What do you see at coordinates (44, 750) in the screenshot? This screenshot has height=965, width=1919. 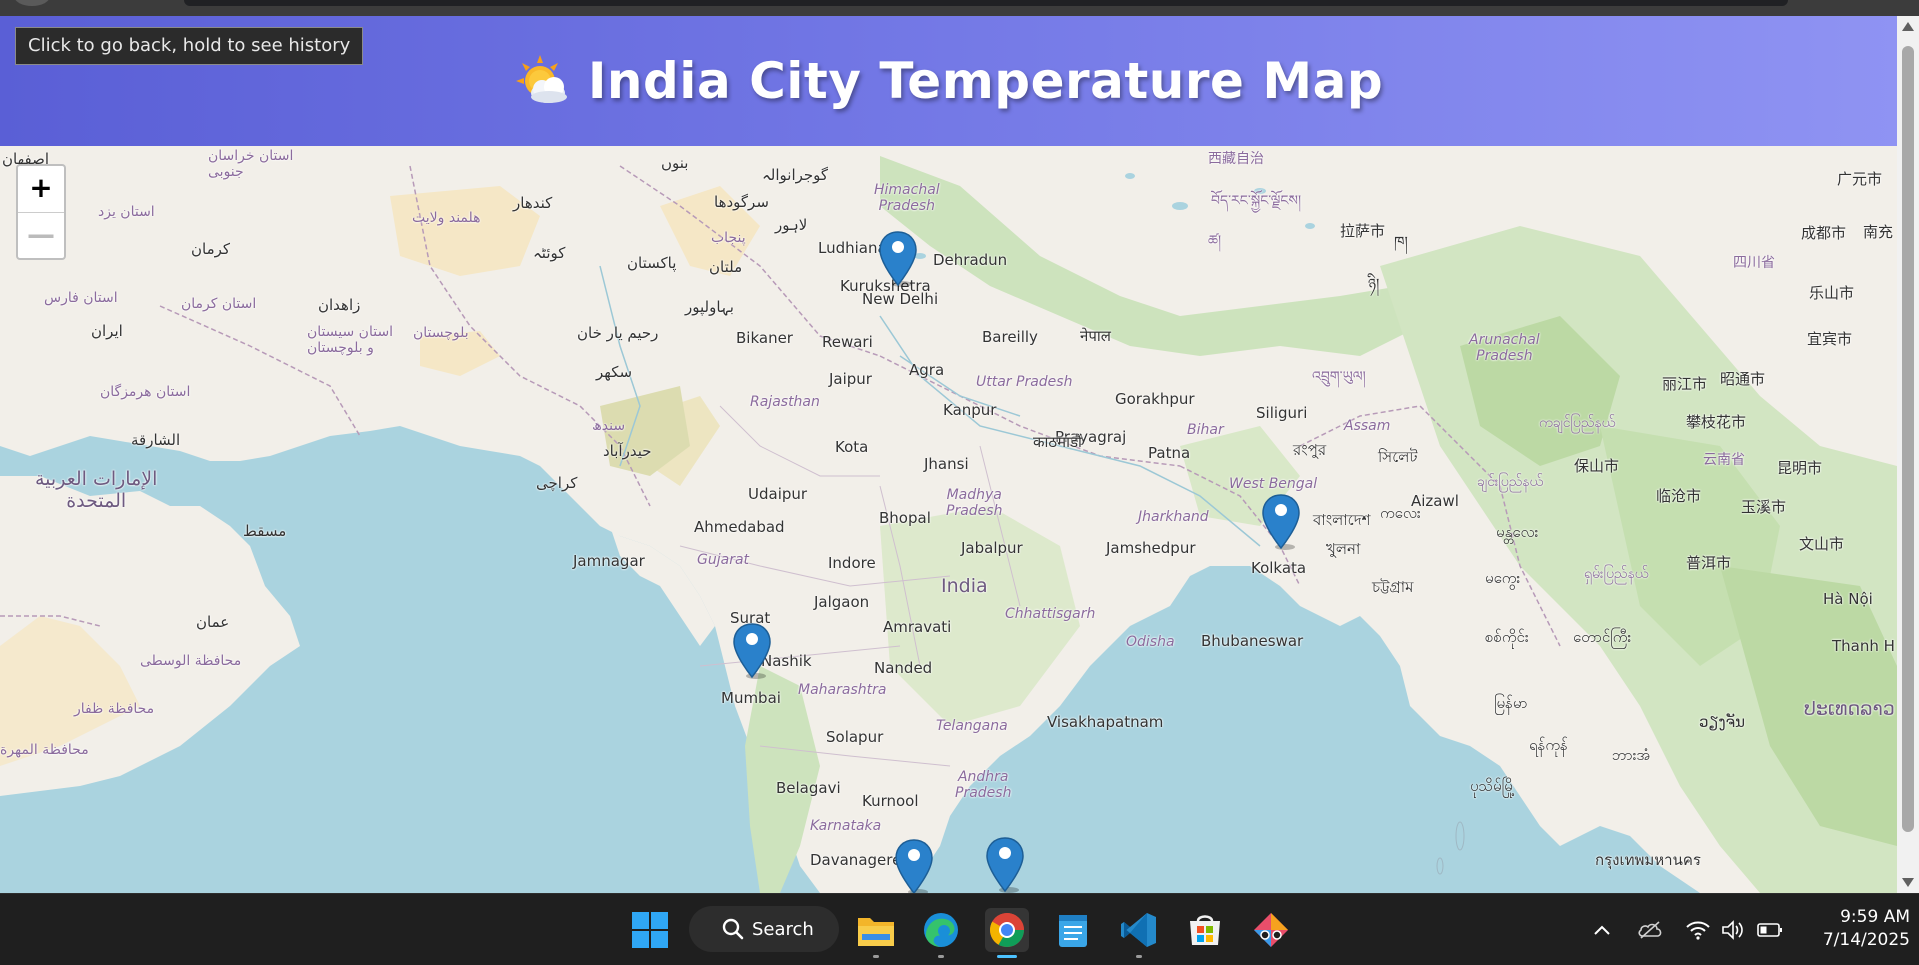 I see `map-label-mahra: محافظة المهرة` at bounding box center [44, 750].